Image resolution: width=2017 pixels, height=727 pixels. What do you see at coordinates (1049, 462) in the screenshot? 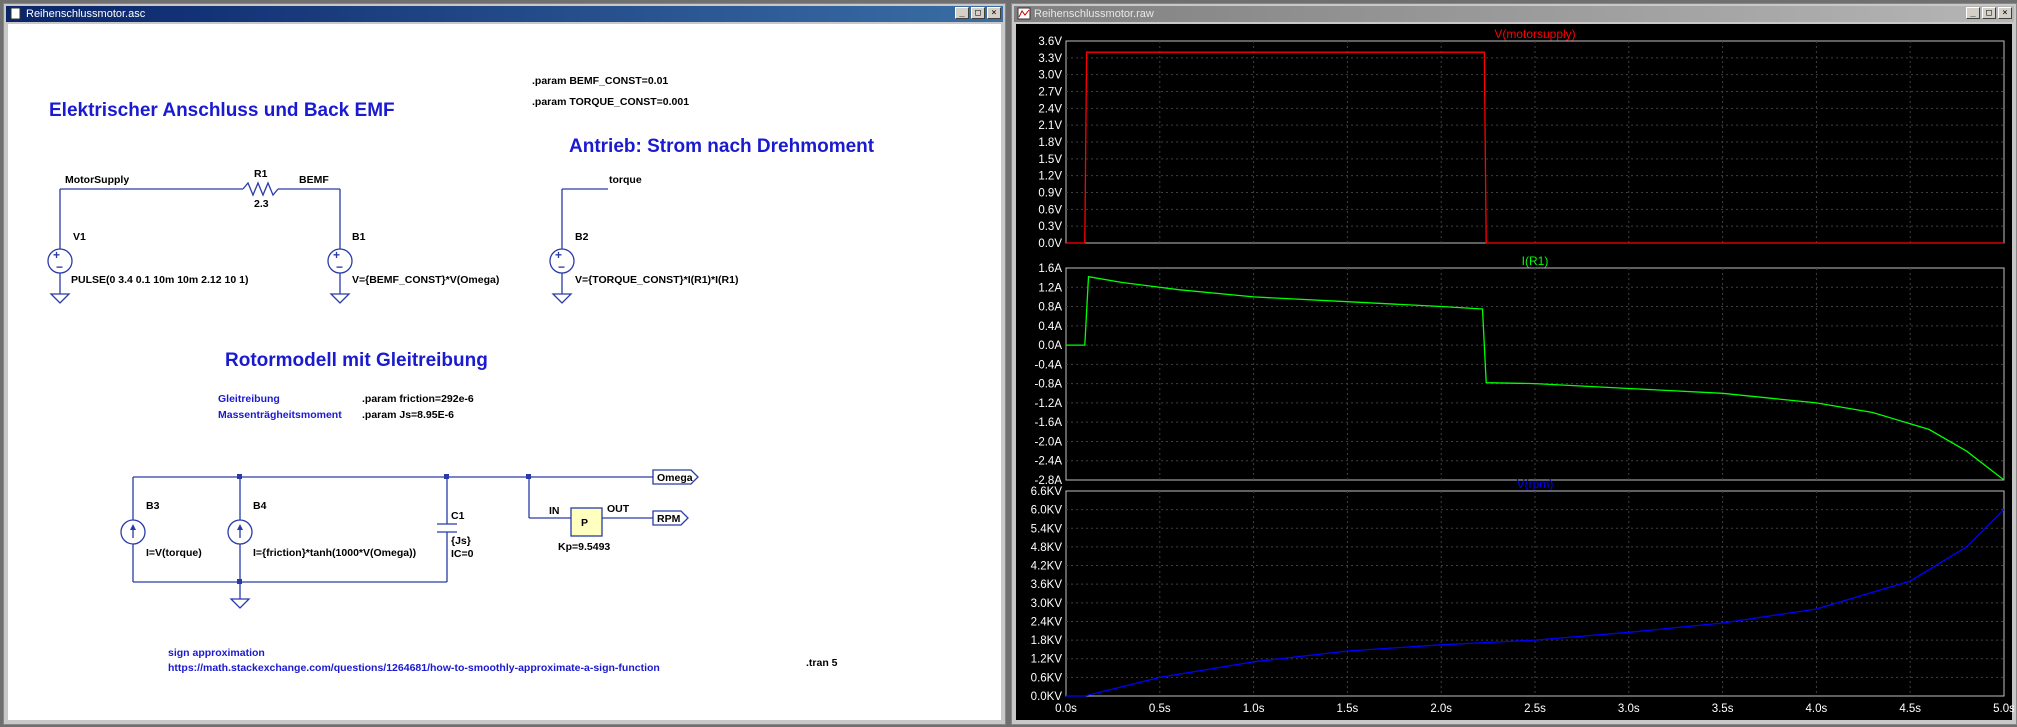
I see `y-tick-label: -2.4A` at bounding box center [1049, 462].